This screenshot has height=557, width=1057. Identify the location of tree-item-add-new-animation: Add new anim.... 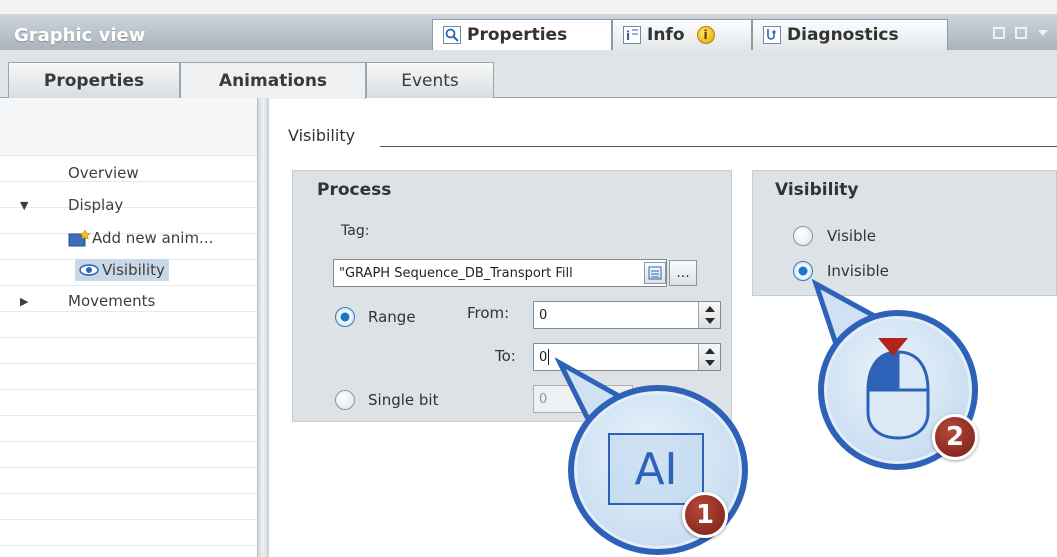
(127, 238).